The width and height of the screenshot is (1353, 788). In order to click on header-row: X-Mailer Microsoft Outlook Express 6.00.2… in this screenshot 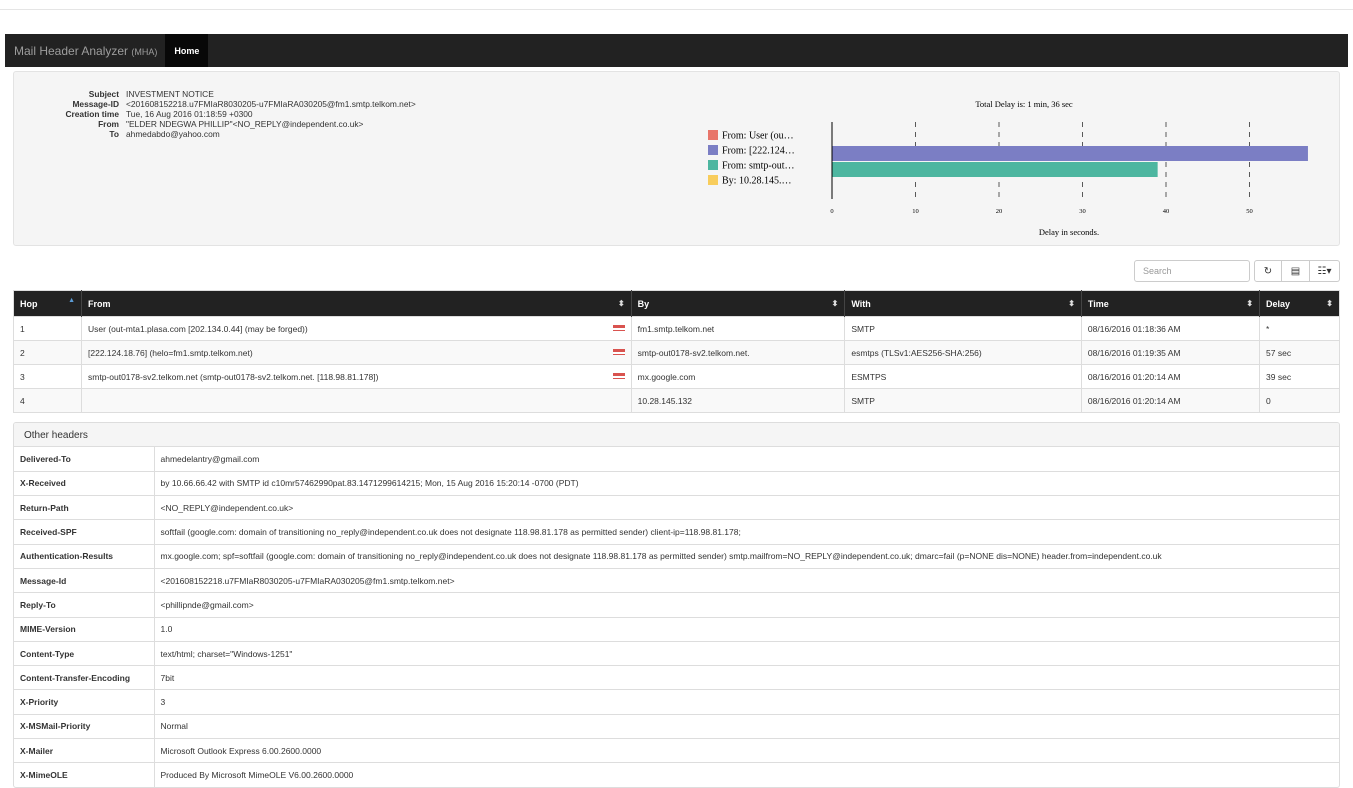, I will do `click(676, 750)`.